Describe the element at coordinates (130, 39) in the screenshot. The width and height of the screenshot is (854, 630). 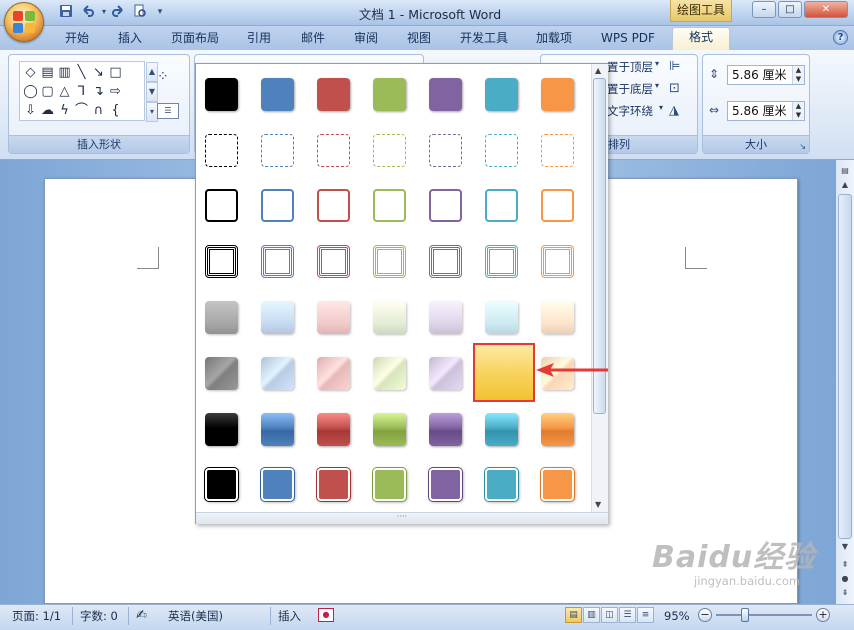
I see `tab-insert: 插入` at that location.